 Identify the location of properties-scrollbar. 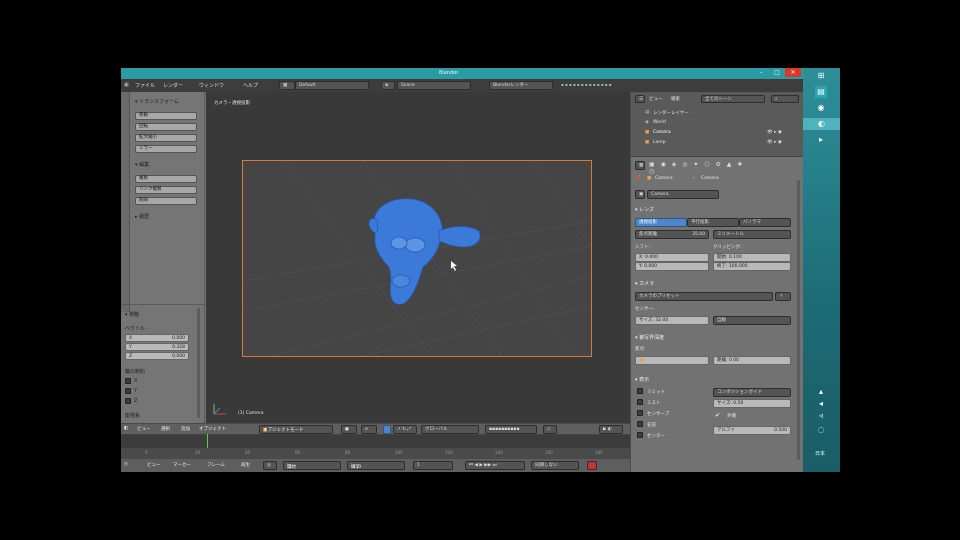
(798, 320).